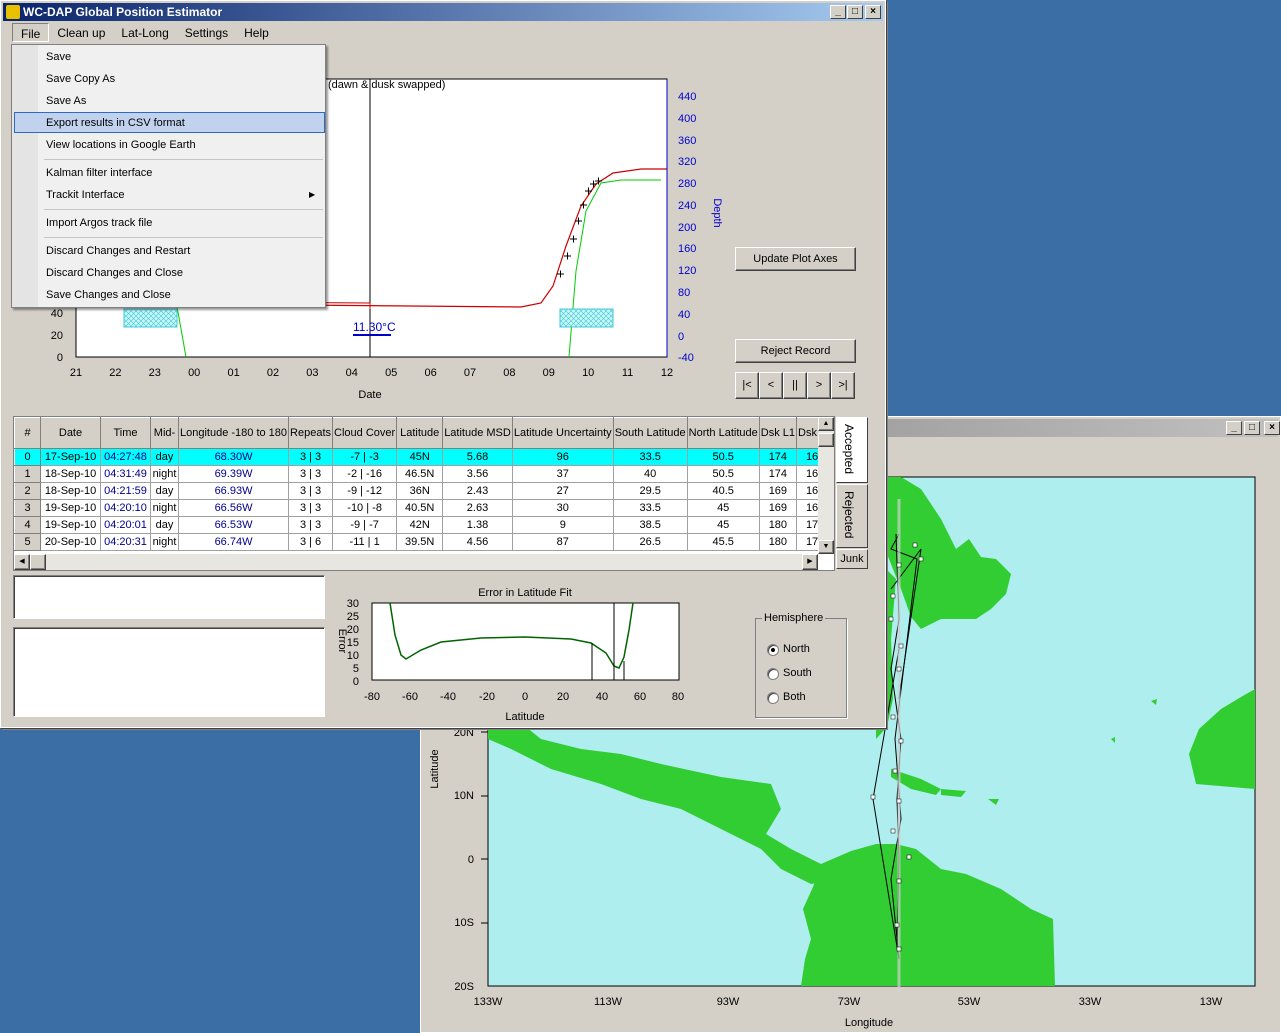  I want to click on column-header: Mid-, so click(164, 433).